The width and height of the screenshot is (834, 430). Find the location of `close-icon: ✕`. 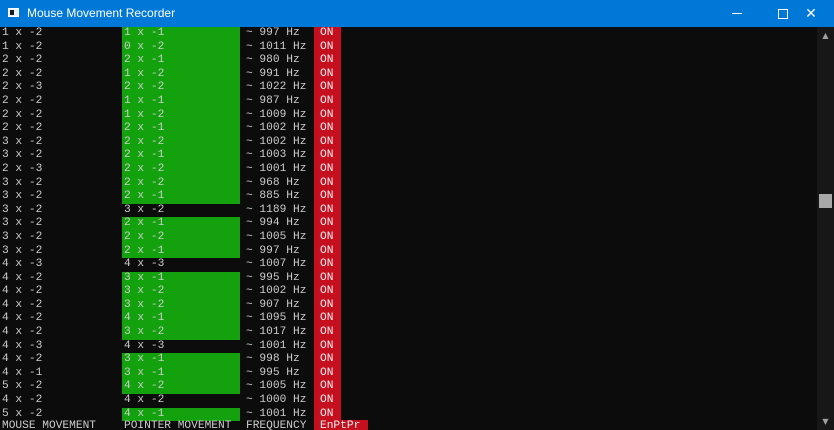

close-icon: ✕ is located at coordinates (811, 14).